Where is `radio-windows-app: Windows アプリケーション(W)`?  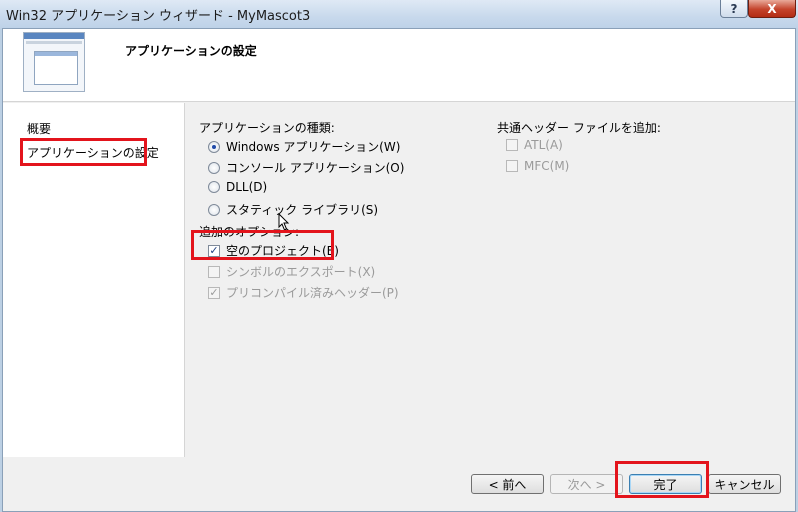 radio-windows-app: Windows アプリケーション(W) is located at coordinates (304, 146).